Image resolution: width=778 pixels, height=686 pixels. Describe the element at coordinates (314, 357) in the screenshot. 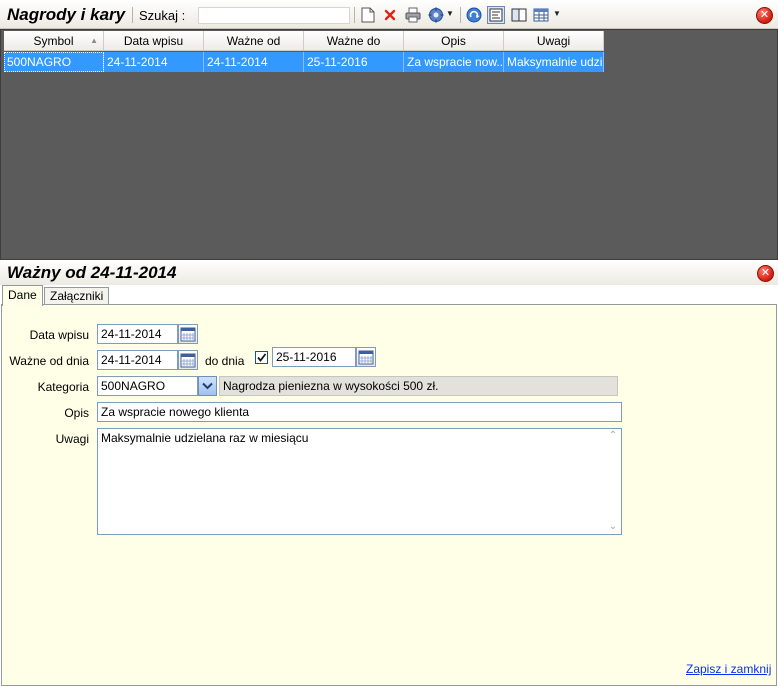

I see `do-dnia-field: 25-11-2016` at that location.